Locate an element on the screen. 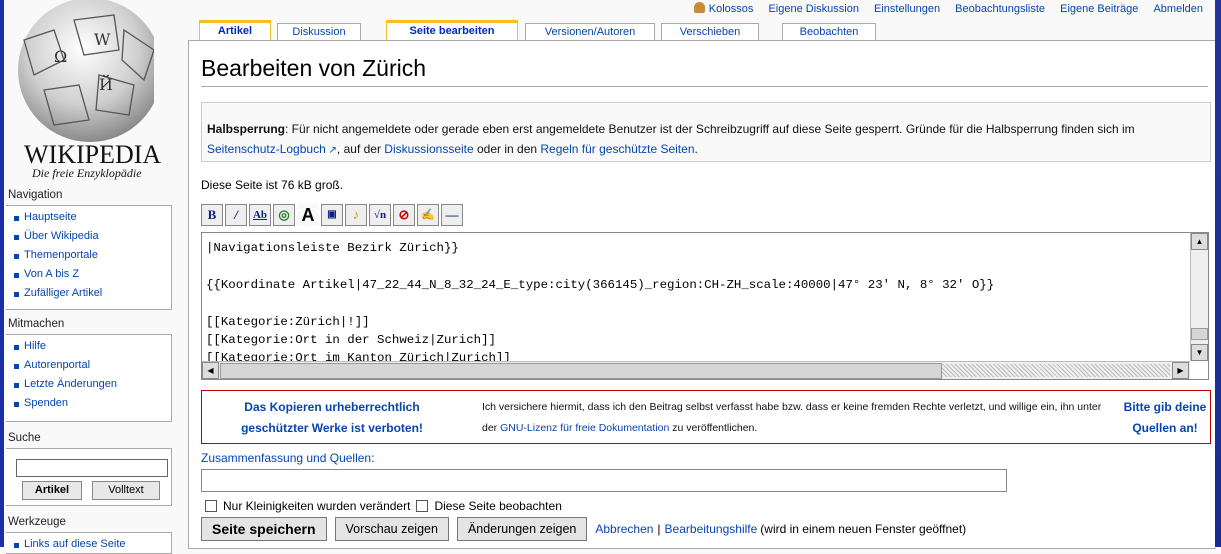 The image size is (1221, 554). editor-line: [[Kategorie:Zürich|!]] is located at coordinates (288, 321).